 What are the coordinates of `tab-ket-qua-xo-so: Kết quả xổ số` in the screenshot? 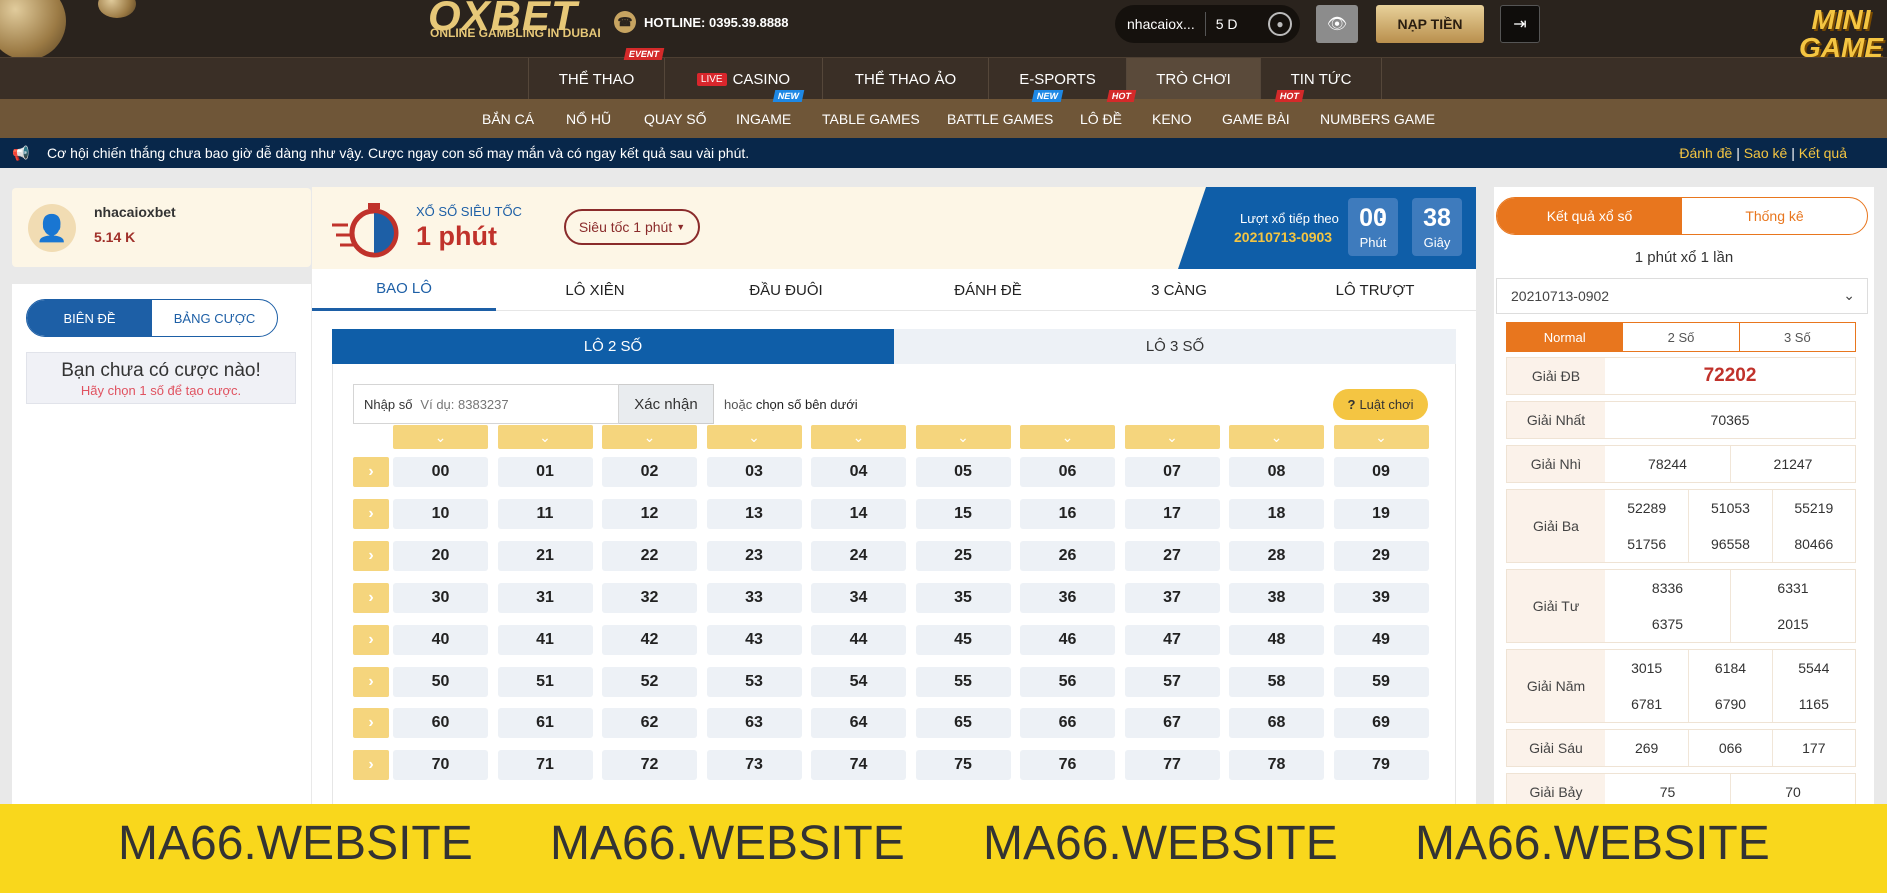 It's located at (1589, 216).